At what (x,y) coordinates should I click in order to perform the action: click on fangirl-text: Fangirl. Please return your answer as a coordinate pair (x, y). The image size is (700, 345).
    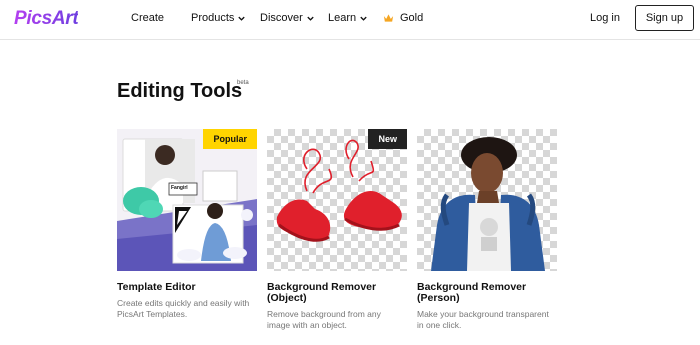
    Looking at the image, I should click on (179, 188).